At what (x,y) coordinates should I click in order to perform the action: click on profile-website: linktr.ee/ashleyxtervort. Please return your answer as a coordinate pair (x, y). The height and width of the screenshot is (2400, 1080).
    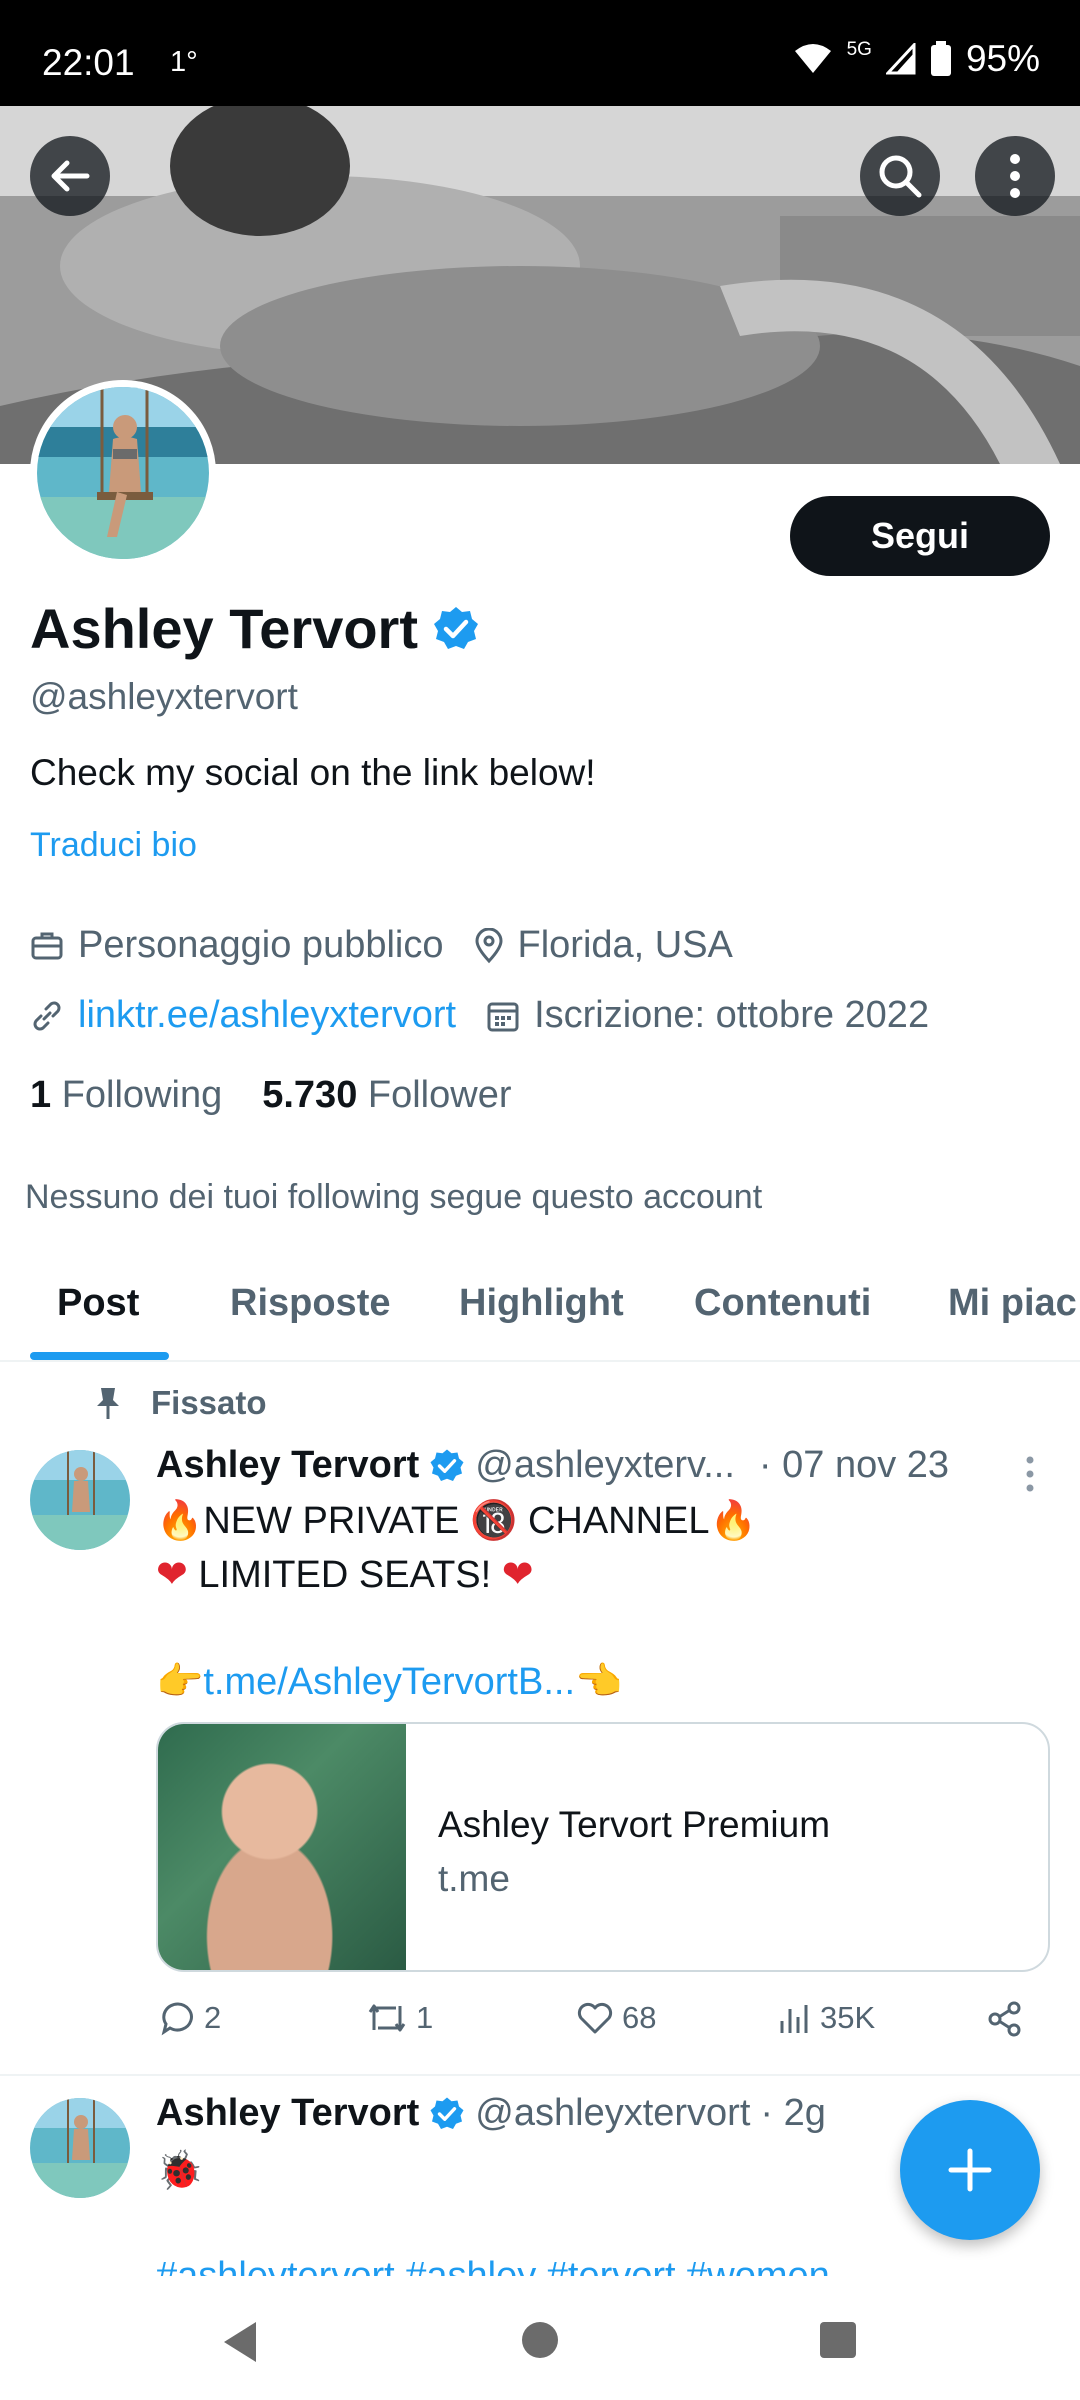
    Looking at the image, I should click on (243, 1015).